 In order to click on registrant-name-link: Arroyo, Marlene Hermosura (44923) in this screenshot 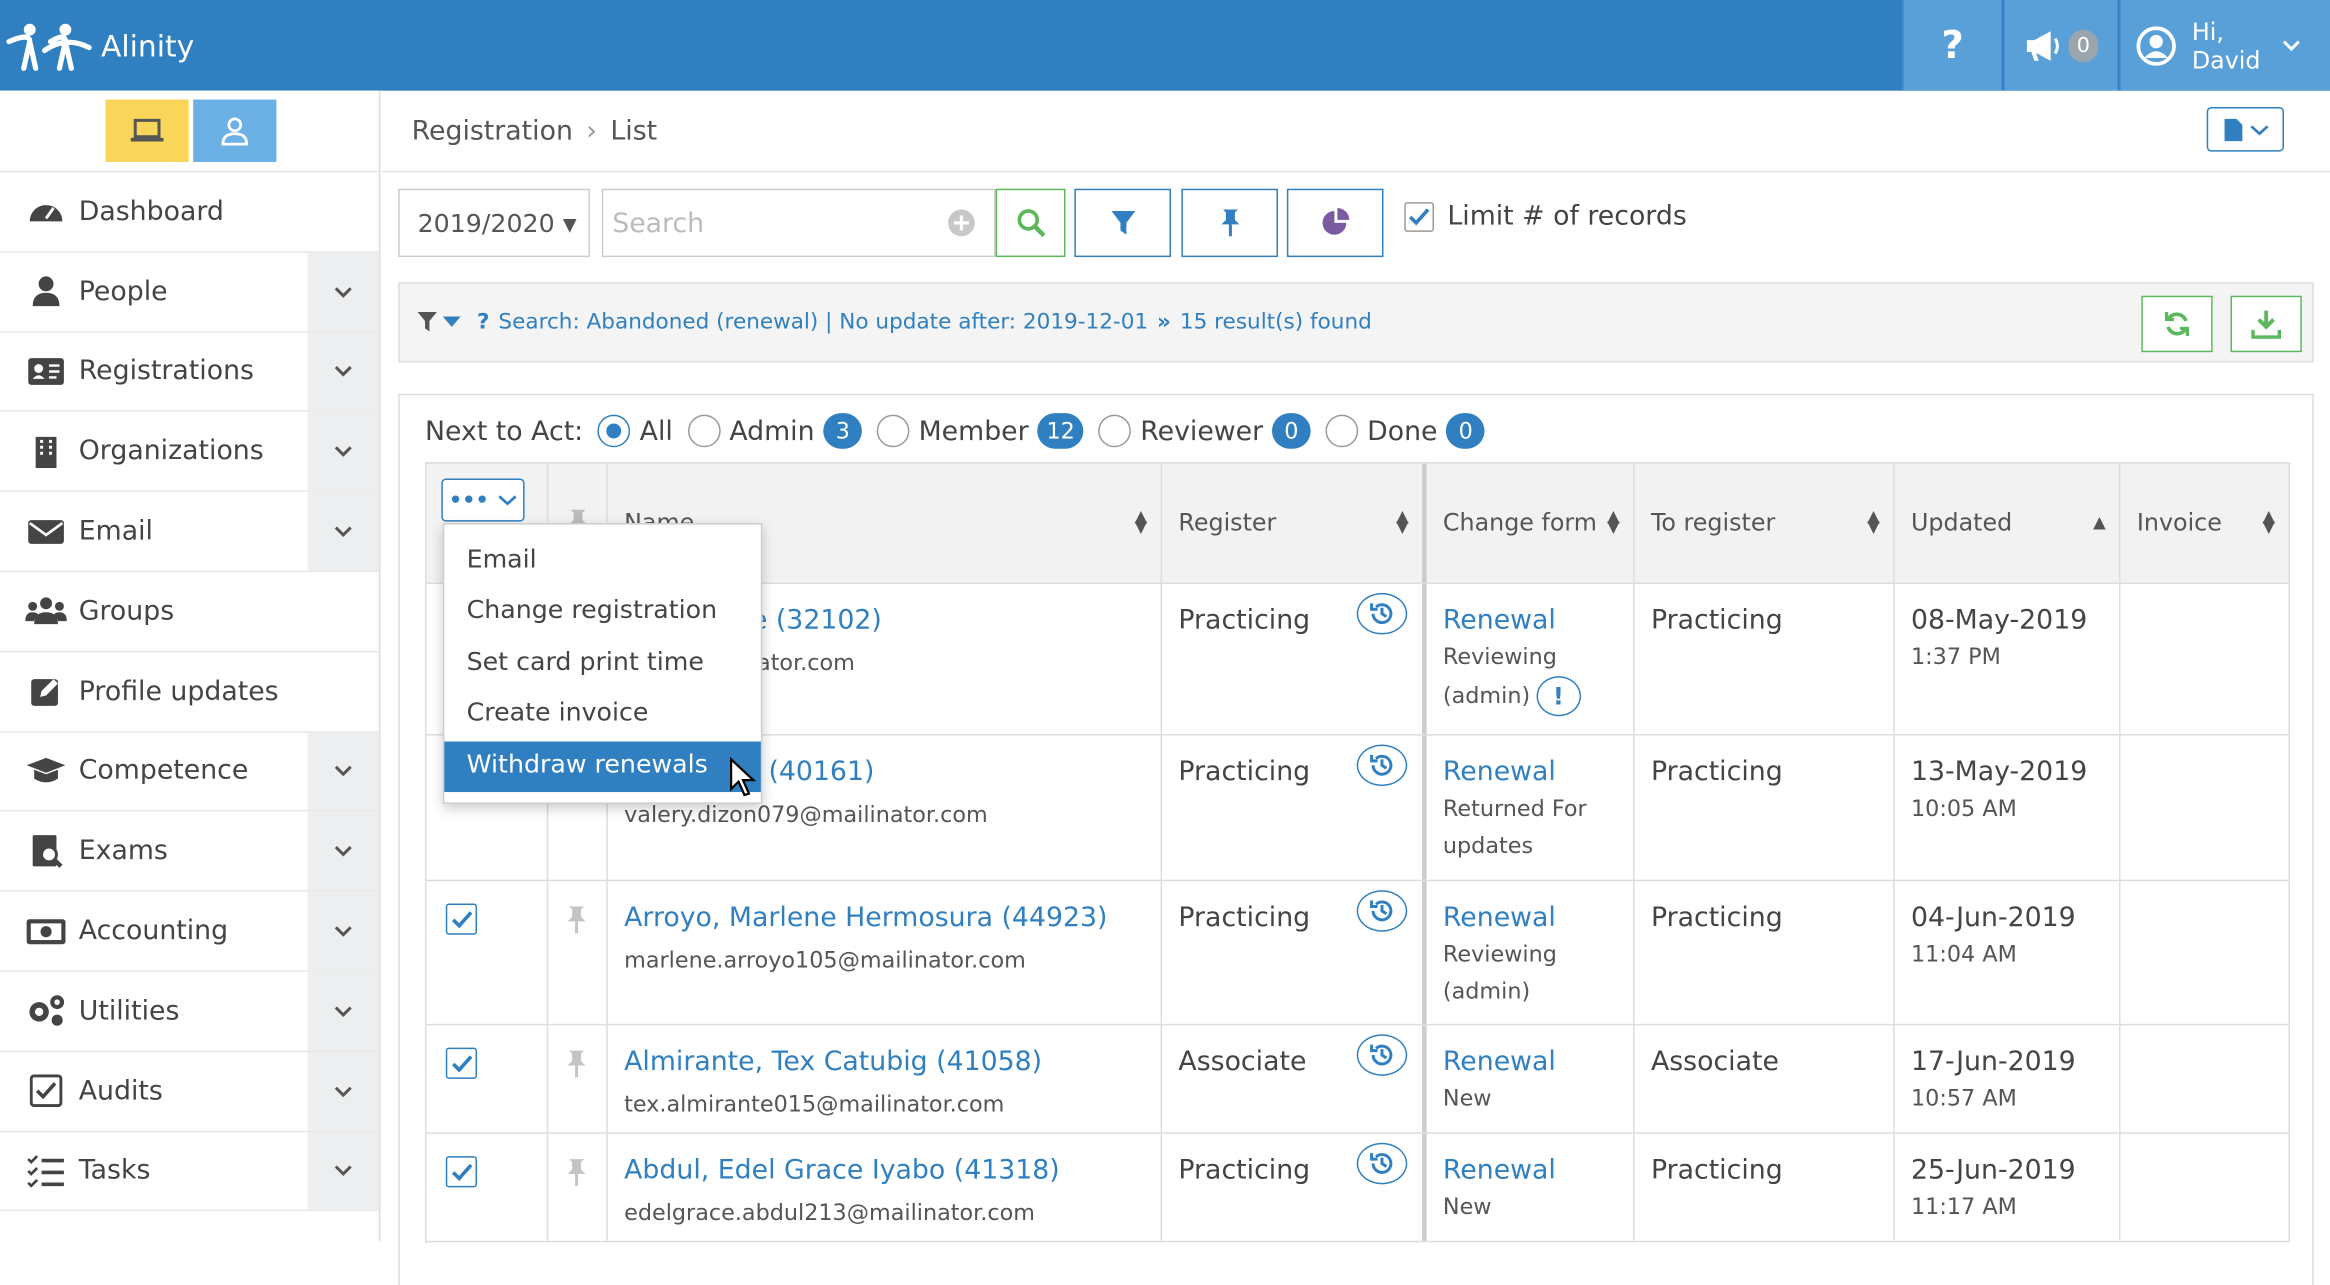, I will do `click(892, 917)`.